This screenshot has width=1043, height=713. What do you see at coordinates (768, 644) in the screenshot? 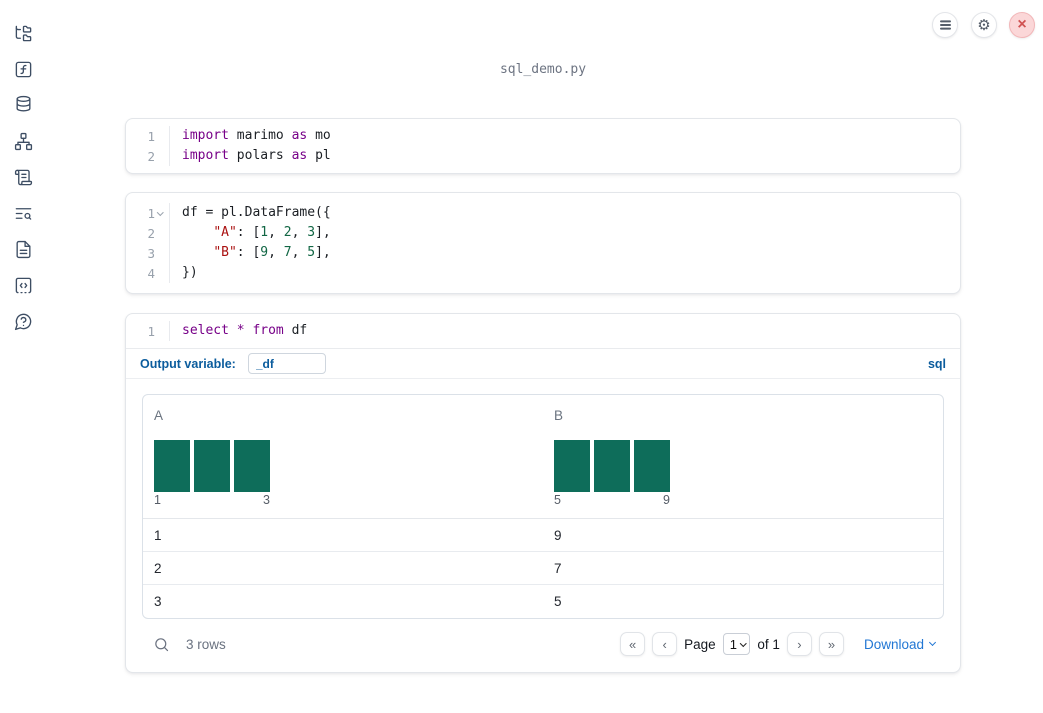
I see `page-of-label: of 1` at bounding box center [768, 644].